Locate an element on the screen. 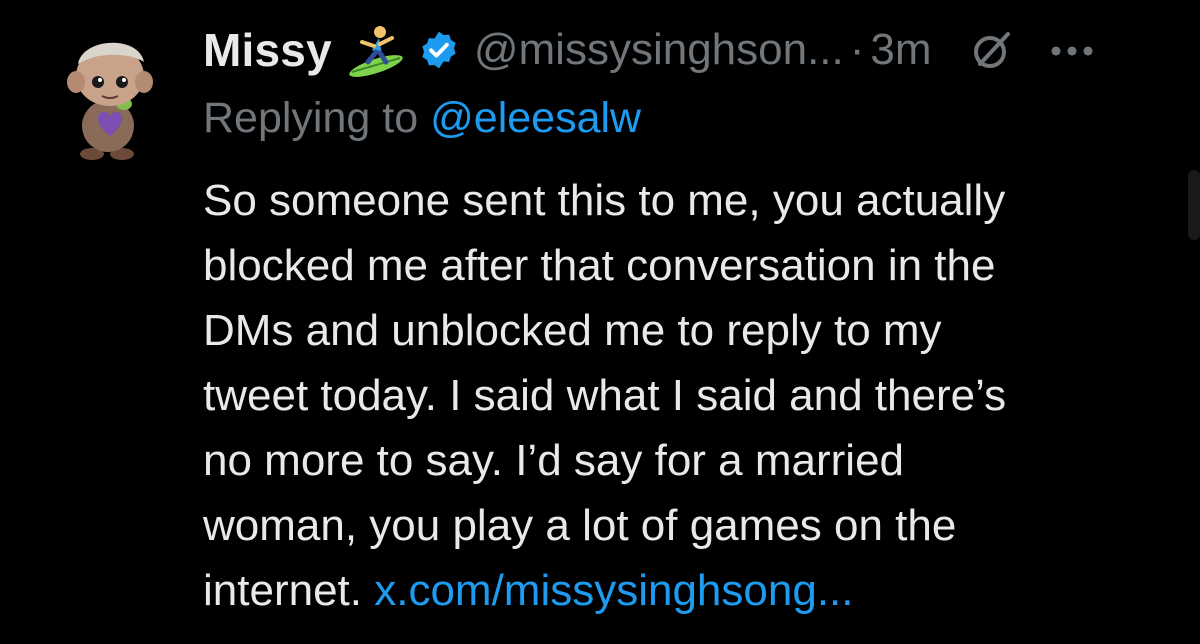 This screenshot has width=1200, height=644. replying-handle-link: @eleesalw is located at coordinates (535, 118).